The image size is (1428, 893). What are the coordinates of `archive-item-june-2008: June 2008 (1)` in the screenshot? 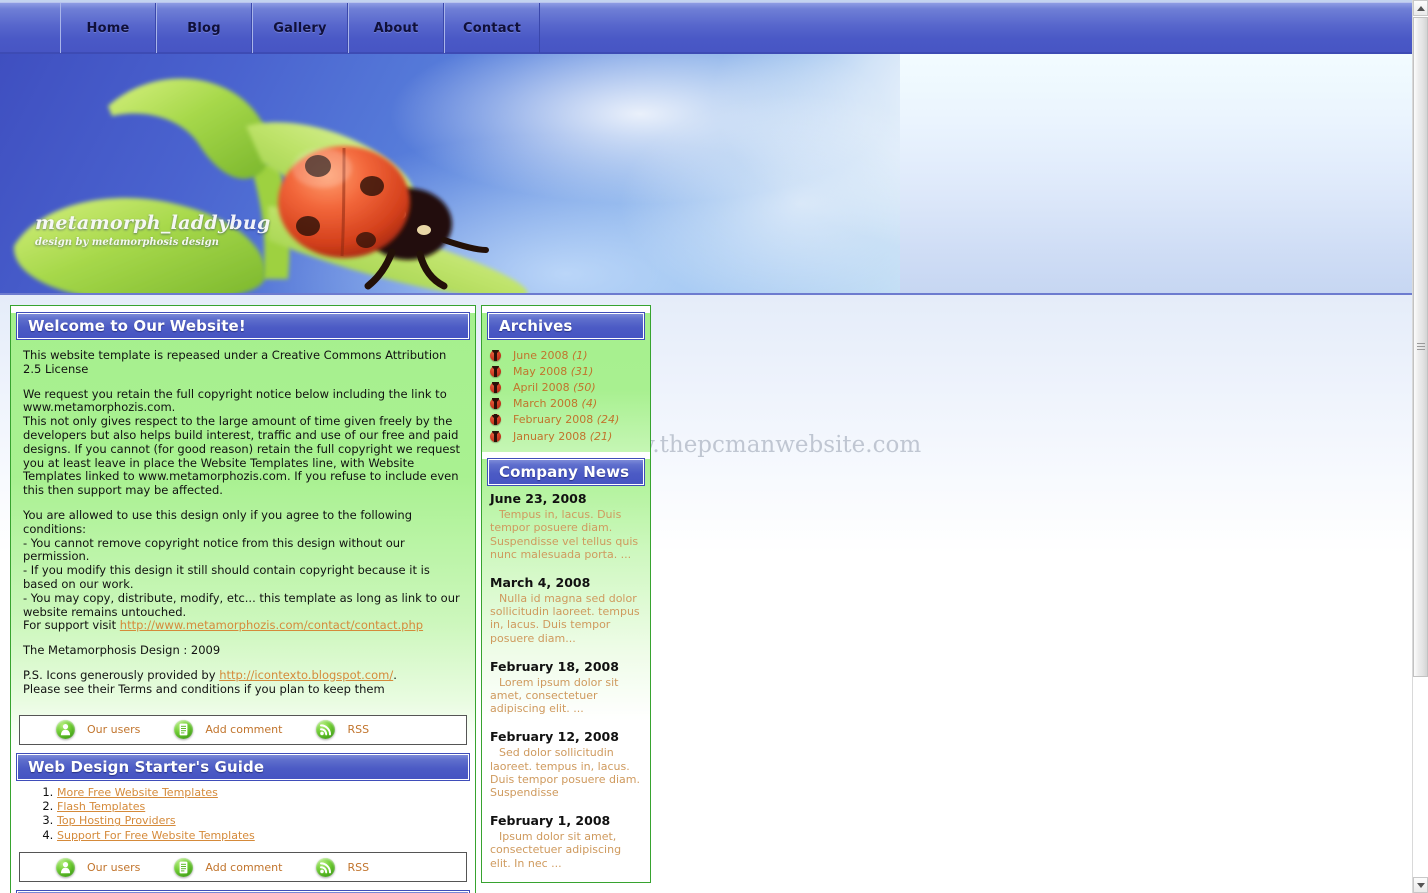 It's located at (570, 355).